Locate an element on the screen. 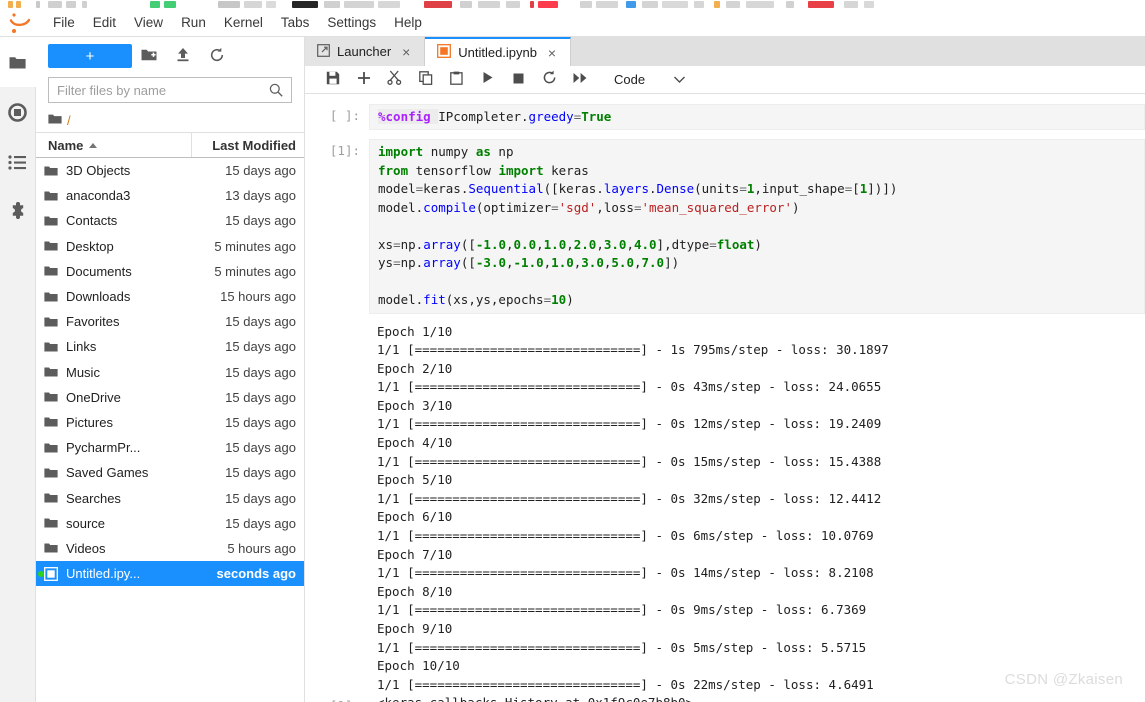 The height and width of the screenshot is (702, 1145). restart-kernel-button is located at coordinates (549, 79).